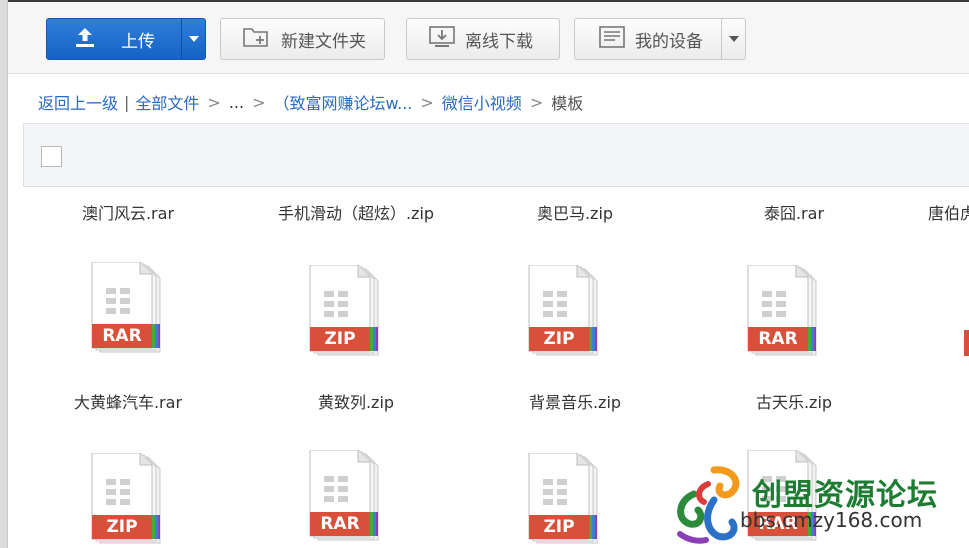  Describe the element at coordinates (669, 41) in the screenshot. I see `my-device-label: 我的设备` at that location.